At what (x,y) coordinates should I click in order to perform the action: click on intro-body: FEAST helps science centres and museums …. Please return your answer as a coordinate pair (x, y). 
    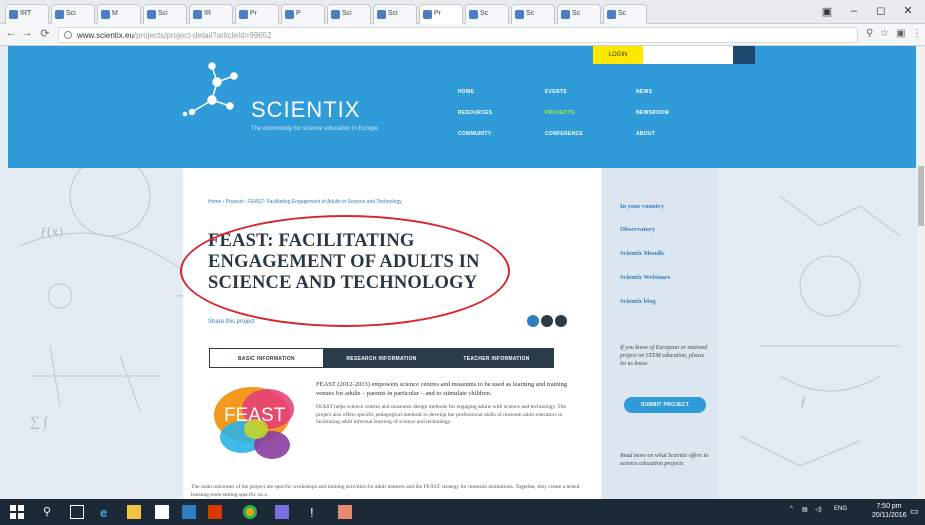
    Looking at the image, I should click on (441, 414).